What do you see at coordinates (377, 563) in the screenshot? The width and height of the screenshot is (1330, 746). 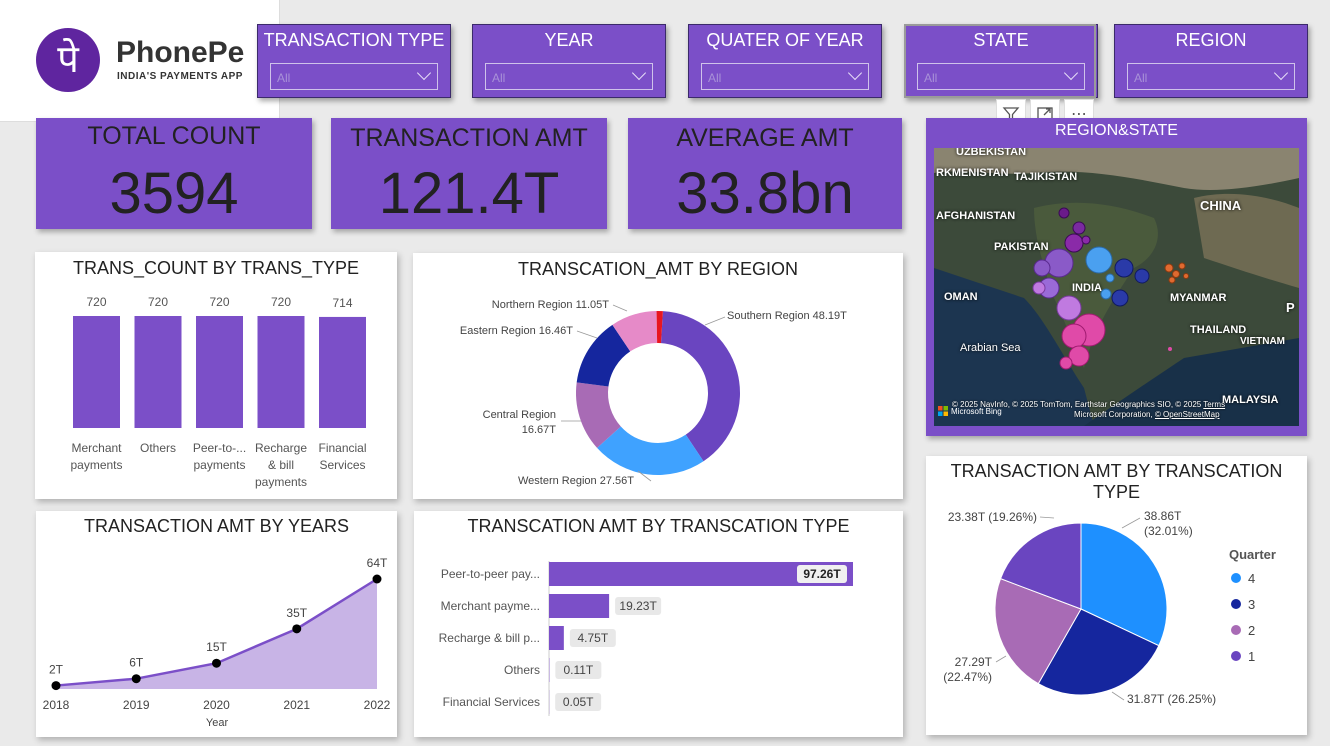 I see `point-data-label: 64T` at bounding box center [377, 563].